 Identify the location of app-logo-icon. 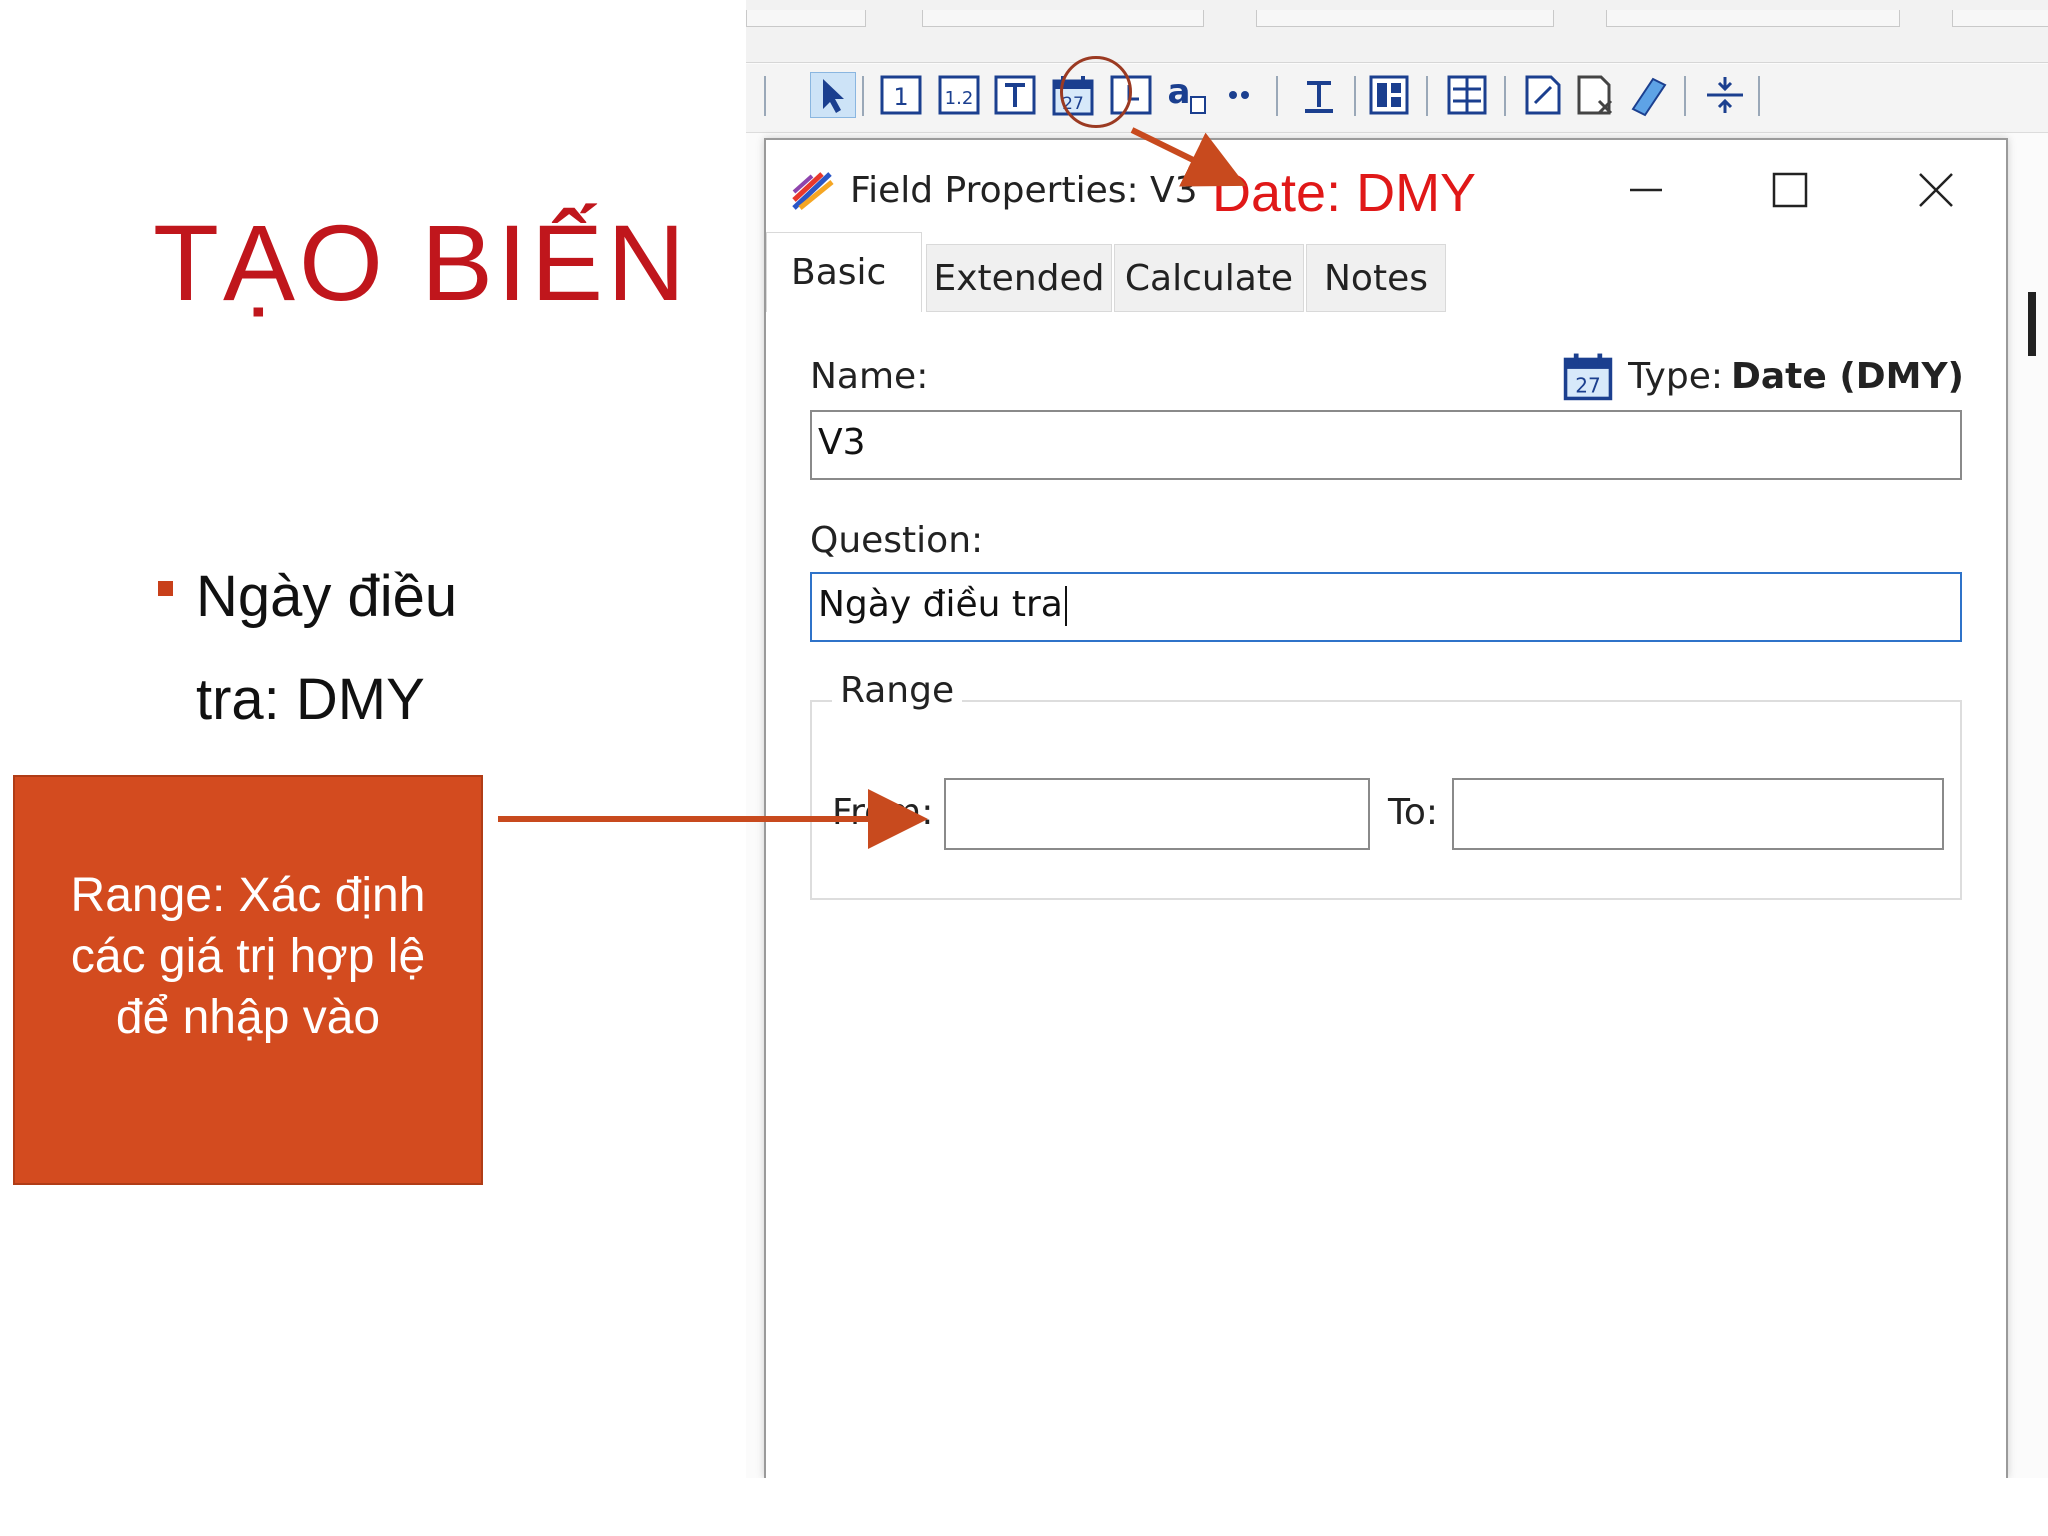
(813, 191).